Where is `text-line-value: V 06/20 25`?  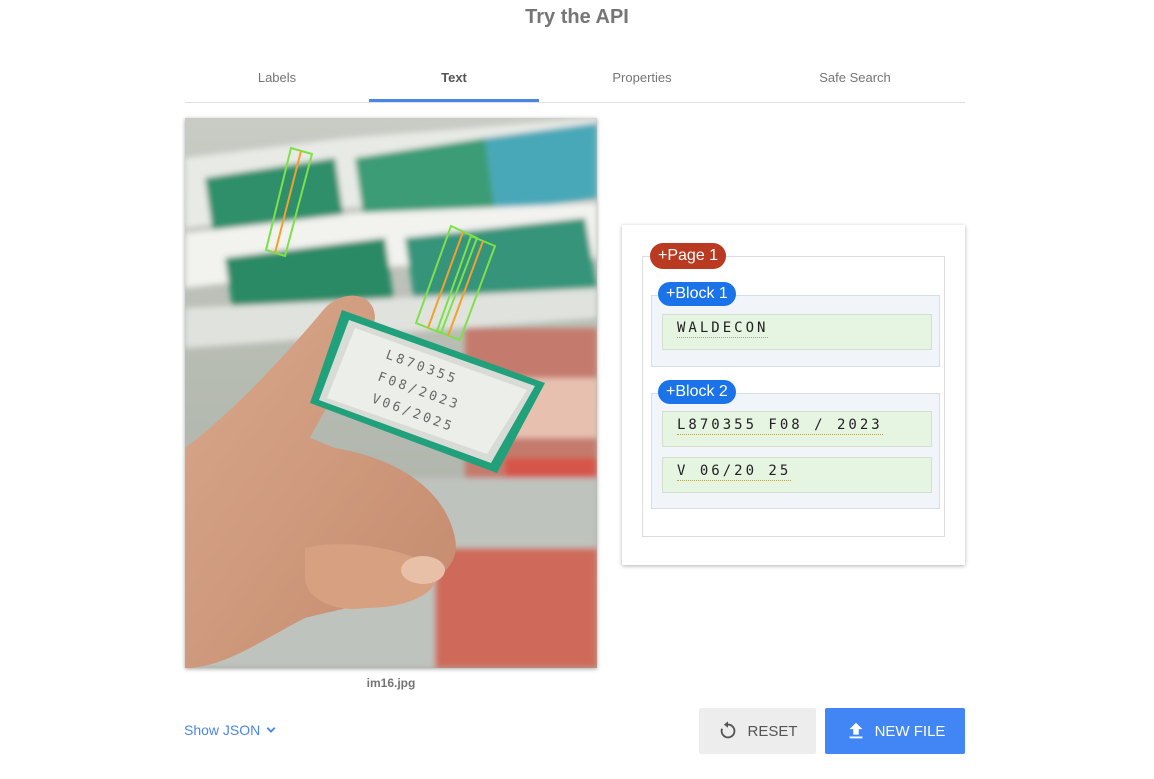
text-line-value: V 06/20 25 is located at coordinates (734, 472).